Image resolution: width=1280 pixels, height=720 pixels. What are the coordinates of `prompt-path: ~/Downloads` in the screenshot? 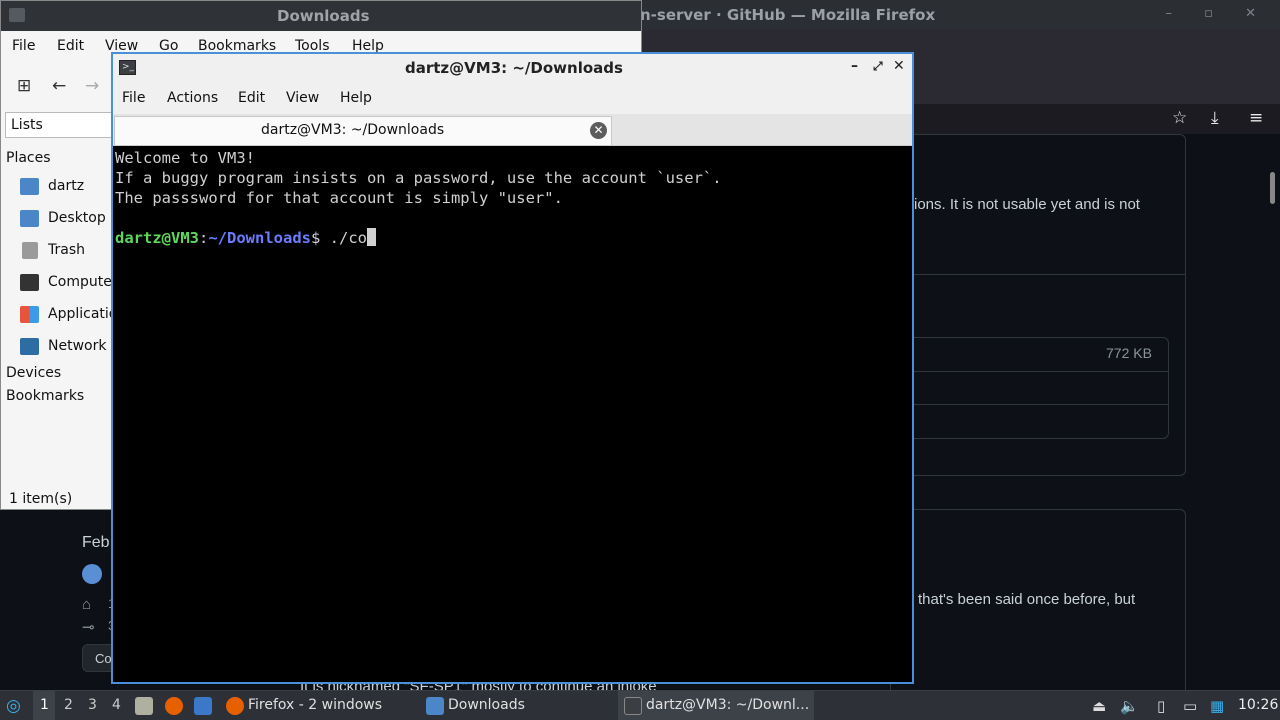 It's located at (259, 238).